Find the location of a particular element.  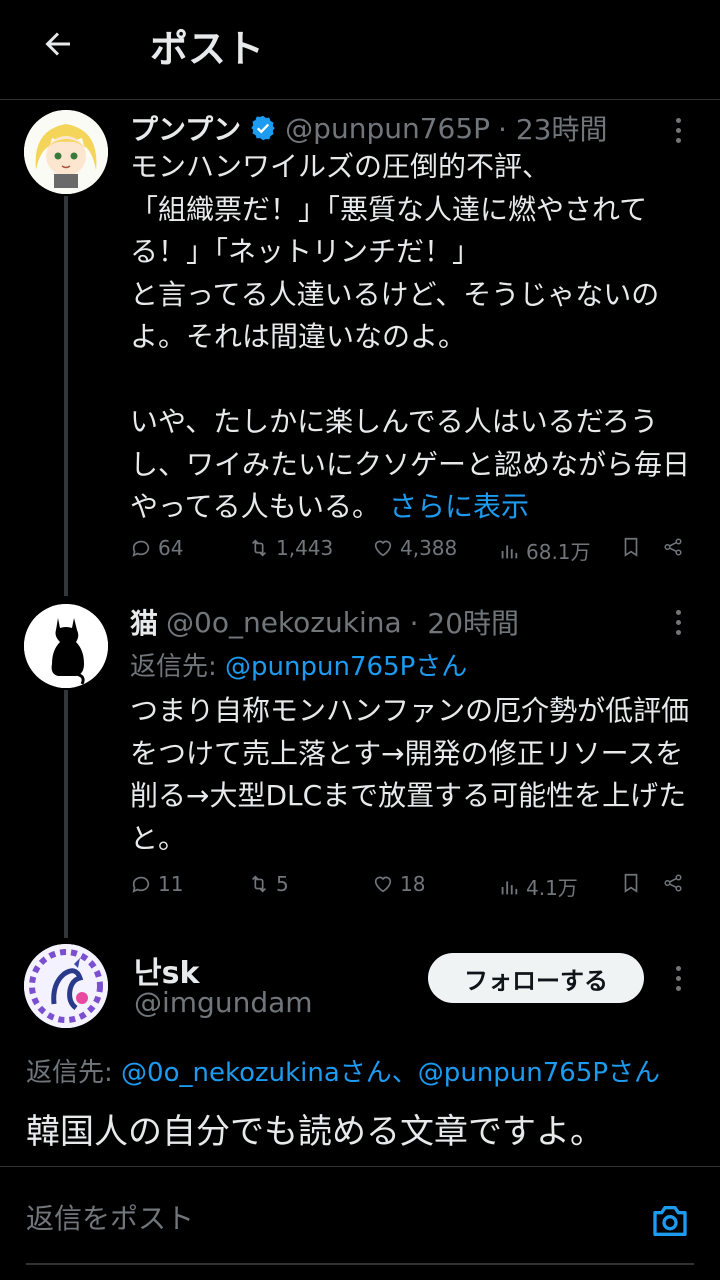

like-count: 4,388 is located at coordinates (429, 548).